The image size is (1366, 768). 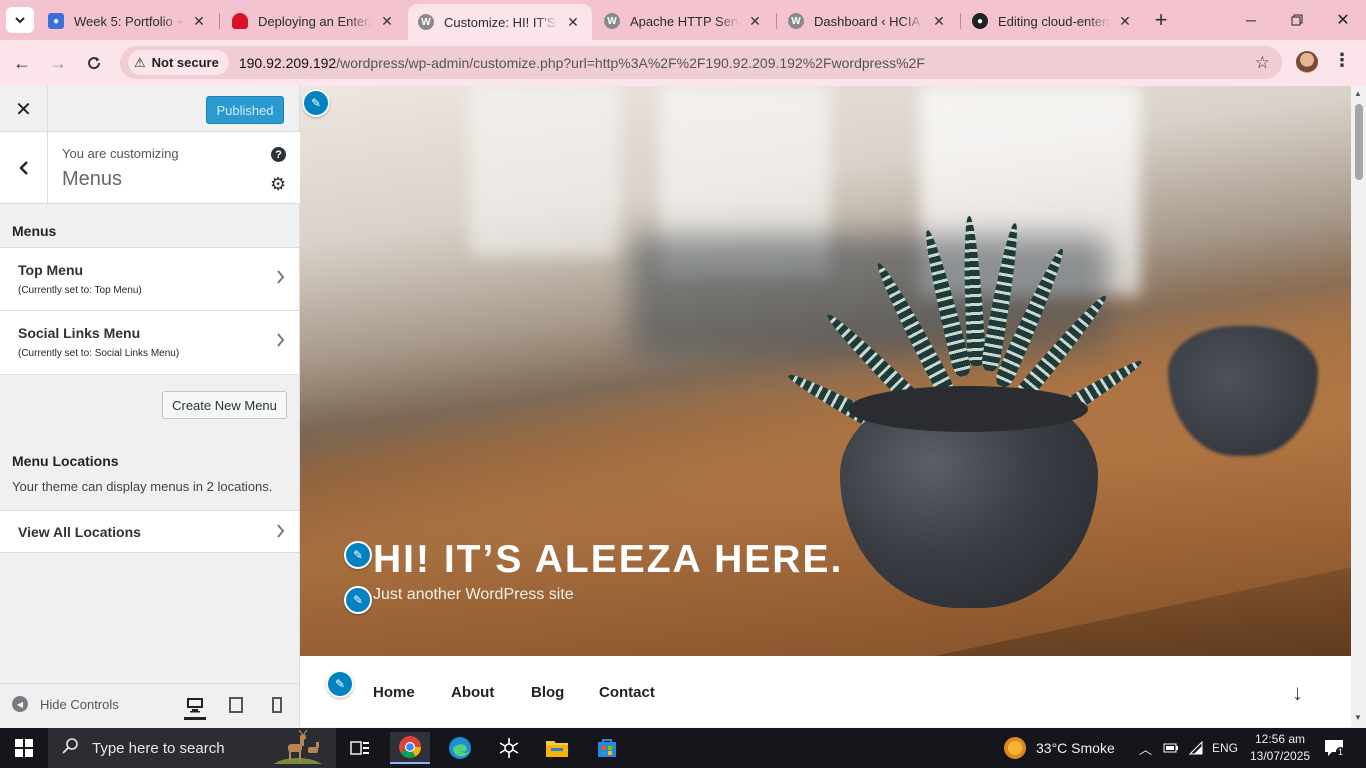 I want to click on browser-tab-3-active: W Customize: HI! IT'S AL ✕, so click(x=500, y=22).